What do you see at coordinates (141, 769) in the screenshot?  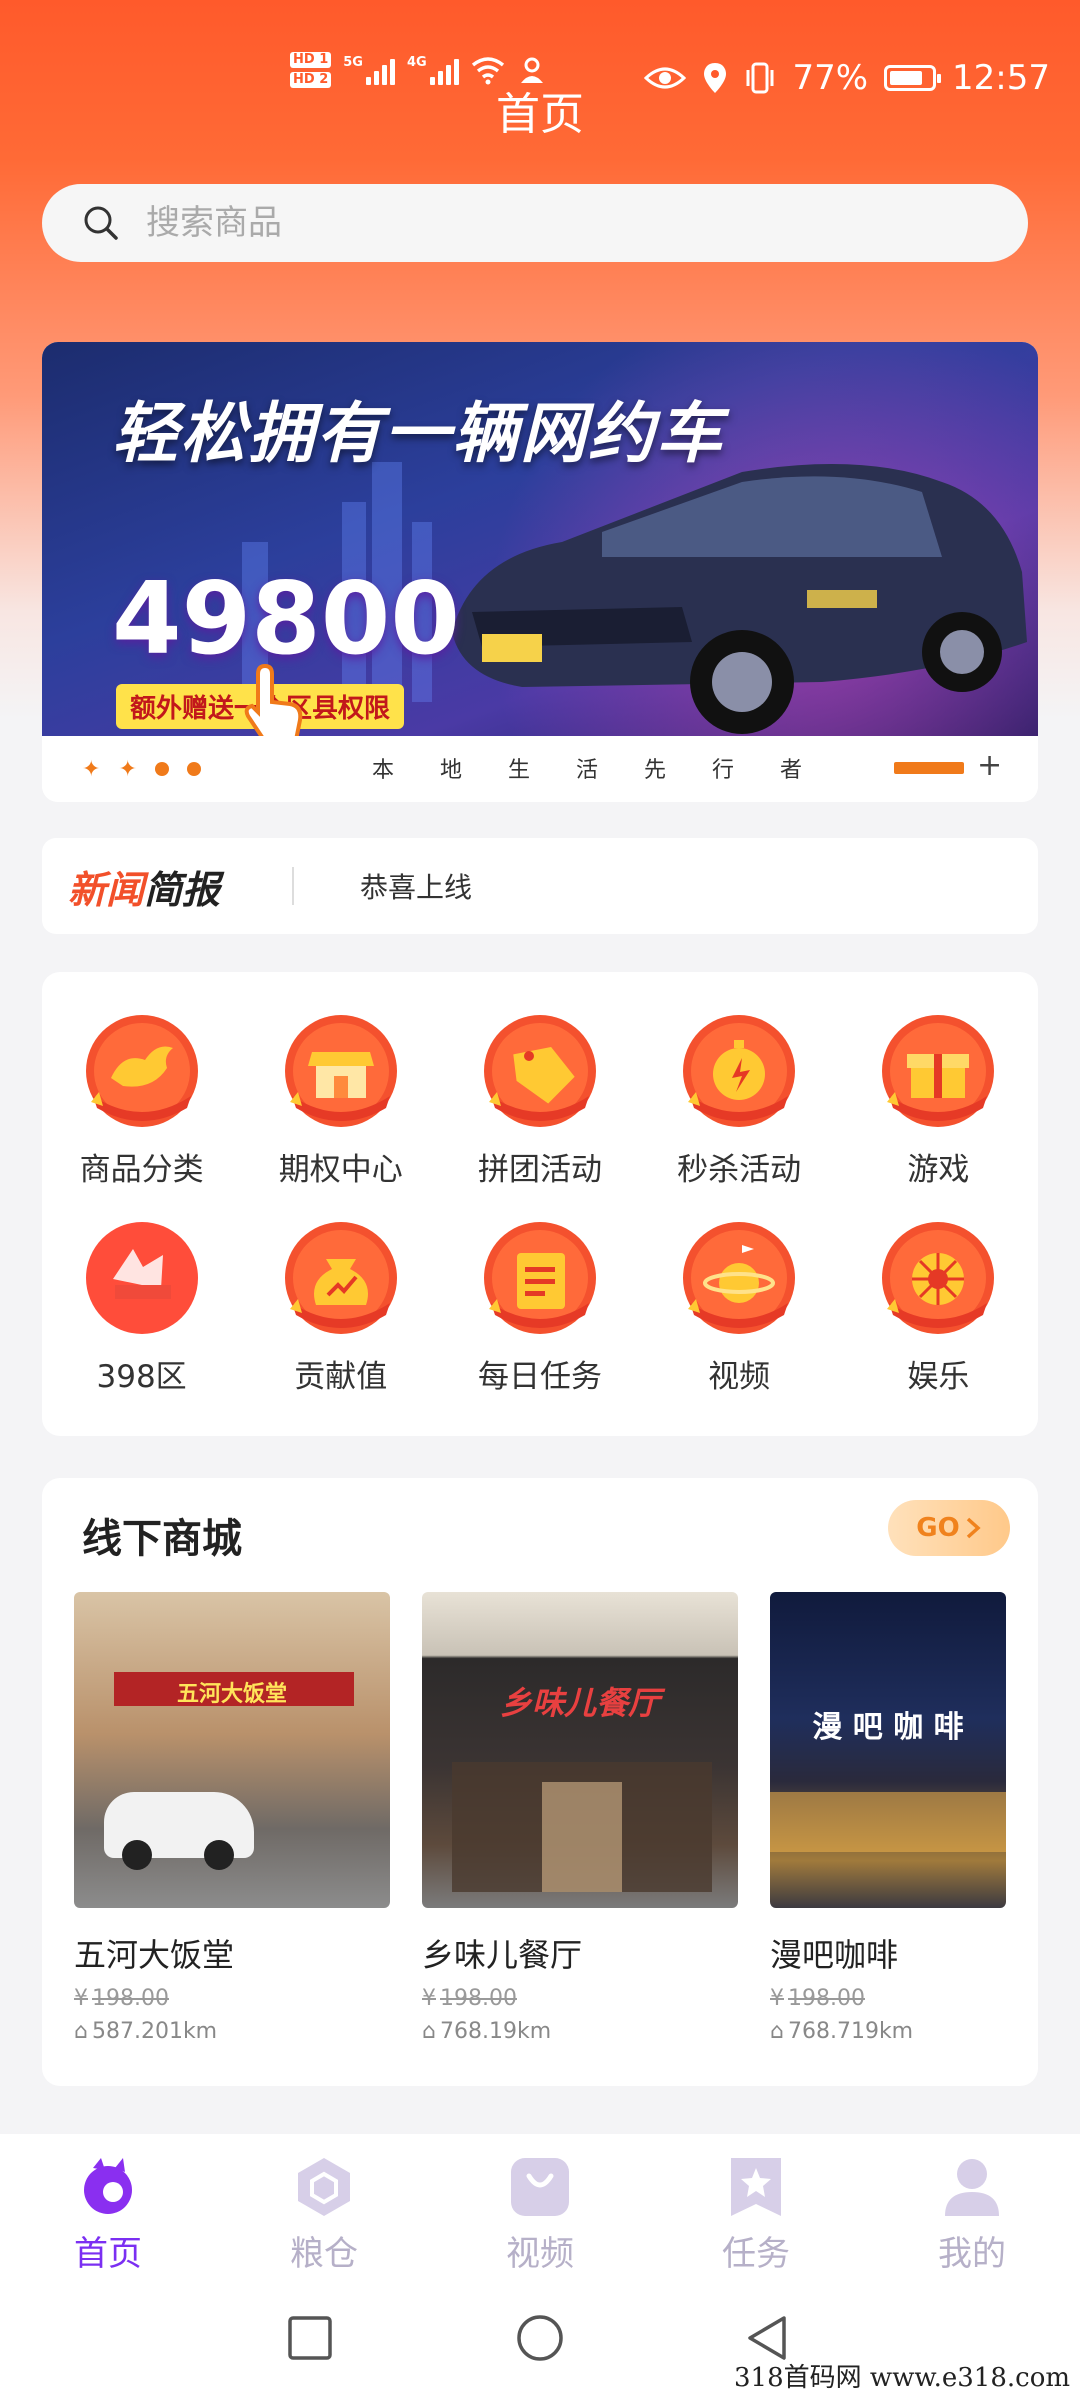 I see `banner-indicator: ✦ ✦` at bounding box center [141, 769].